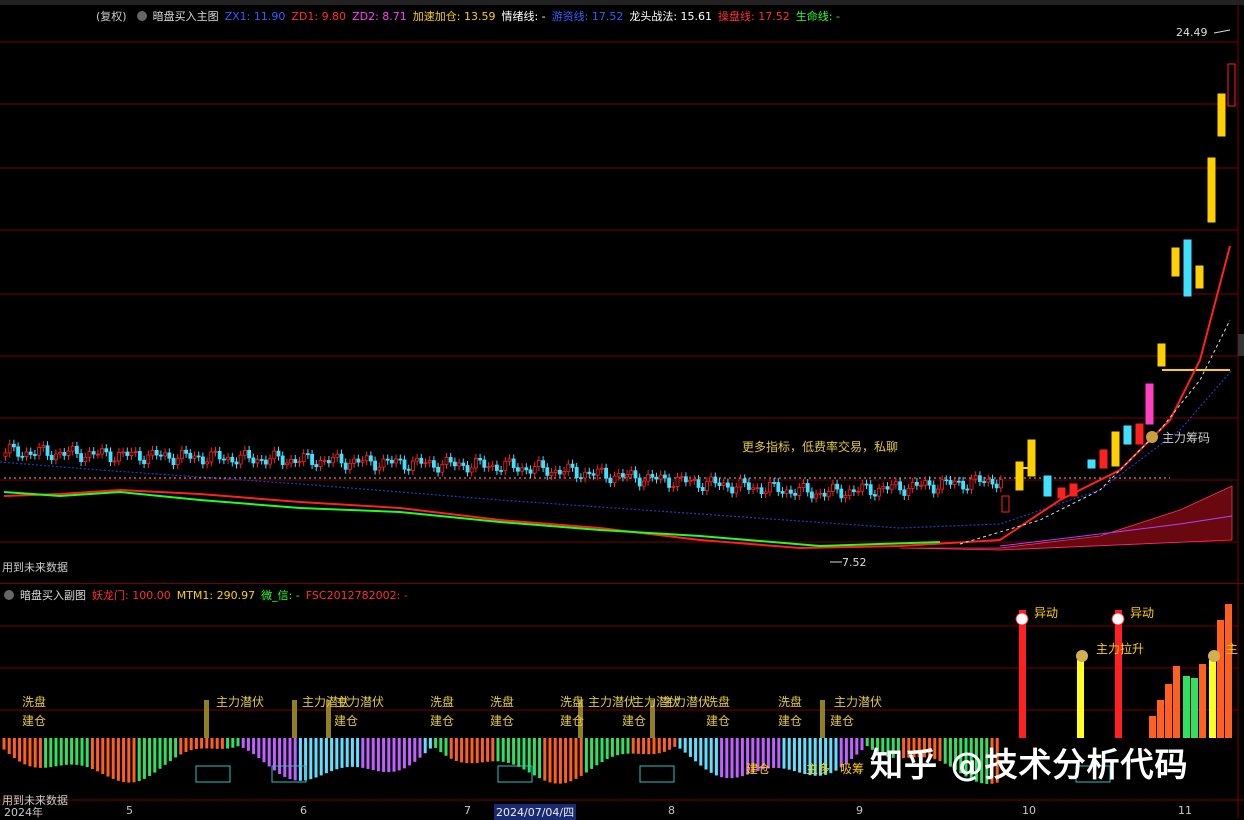 The image size is (1244, 820). Describe the element at coordinates (442, 721) in the screenshot. I see `build-label-1: 建仓` at that location.